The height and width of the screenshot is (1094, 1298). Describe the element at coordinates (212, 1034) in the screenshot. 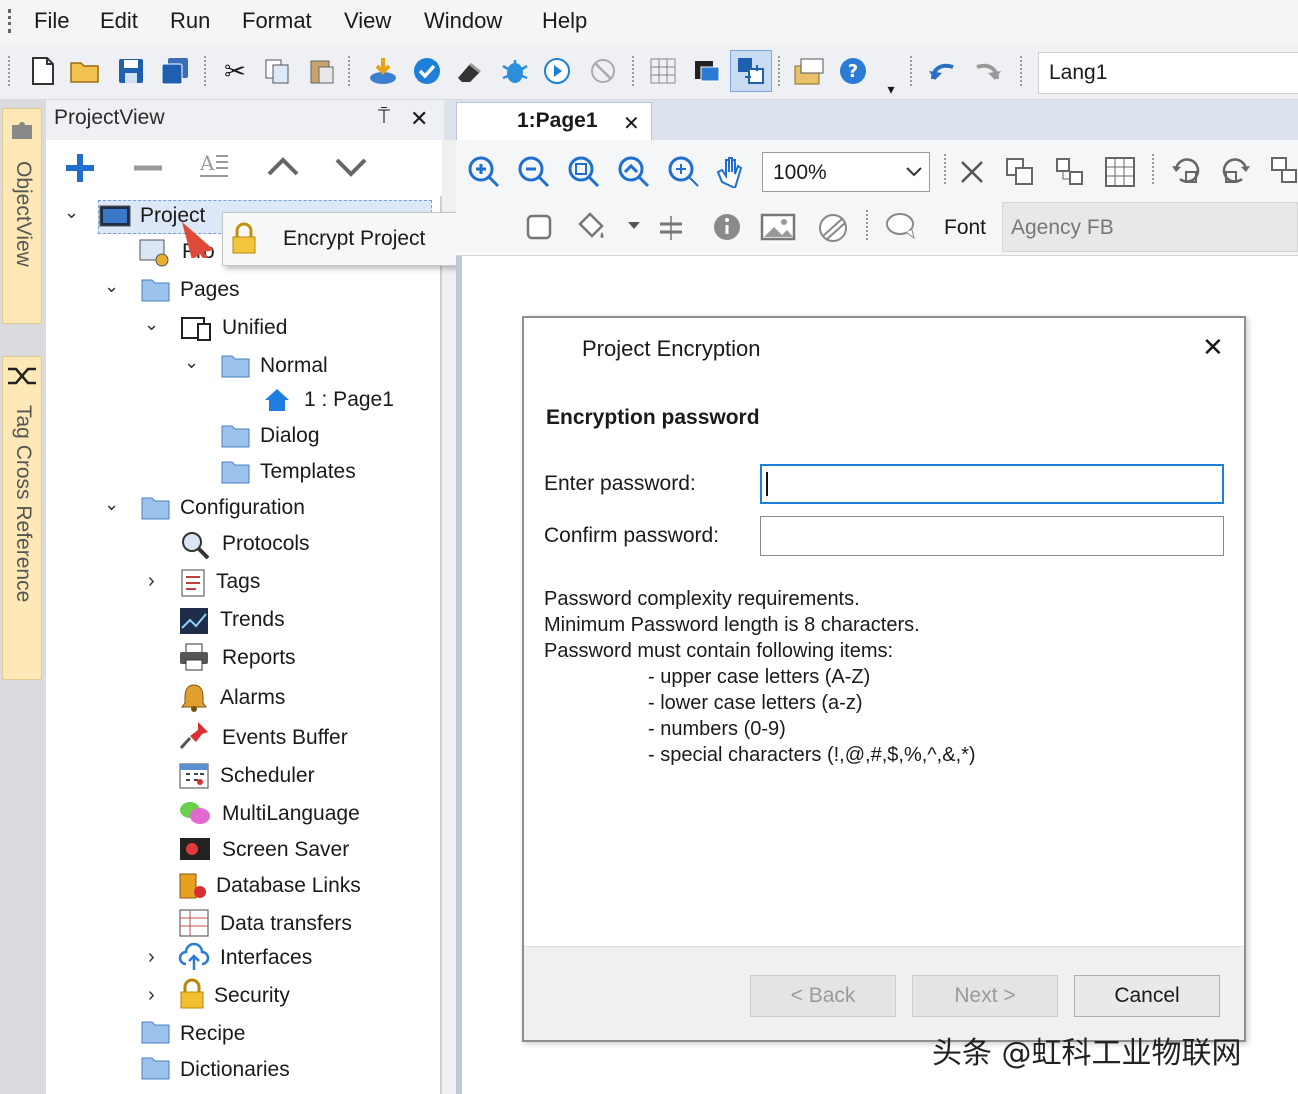

I see `tree-item-recipe: Recipe` at that location.